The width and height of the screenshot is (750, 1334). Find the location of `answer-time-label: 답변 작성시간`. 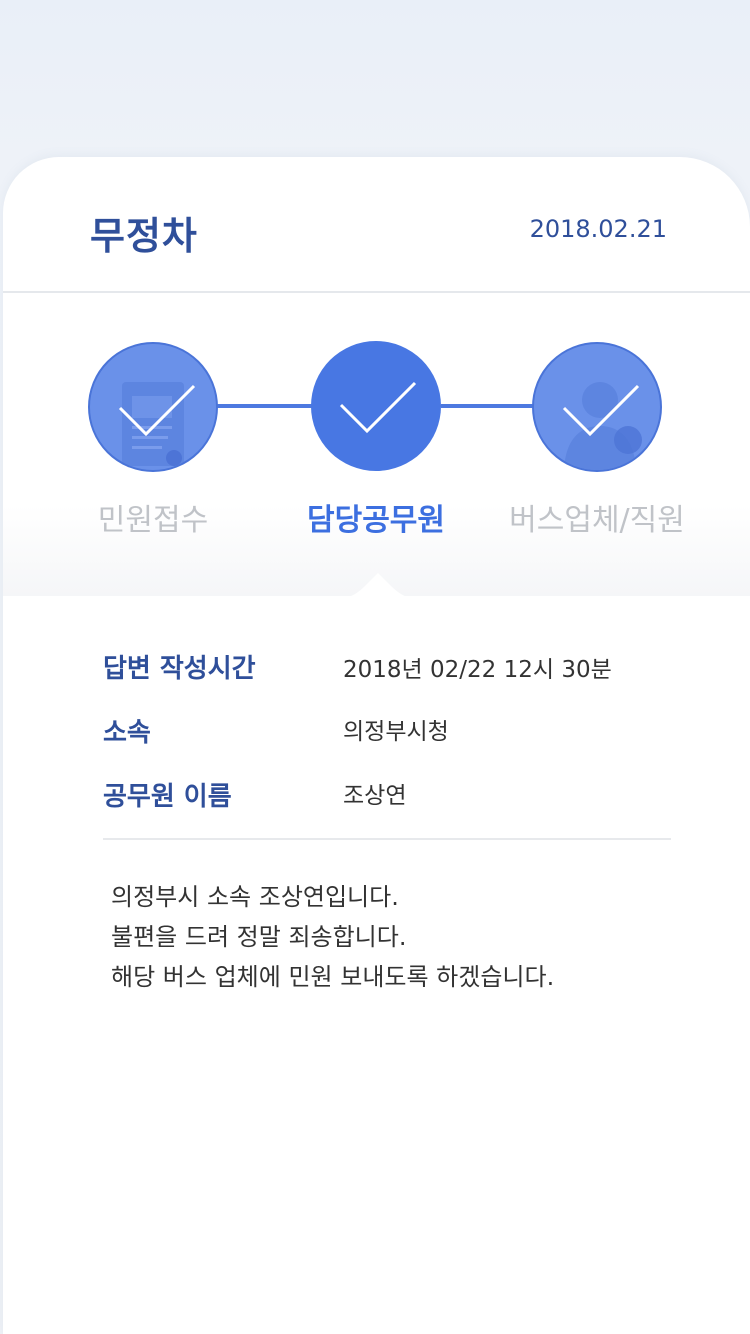

answer-time-label: 답변 작성시간 is located at coordinates (179, 669).